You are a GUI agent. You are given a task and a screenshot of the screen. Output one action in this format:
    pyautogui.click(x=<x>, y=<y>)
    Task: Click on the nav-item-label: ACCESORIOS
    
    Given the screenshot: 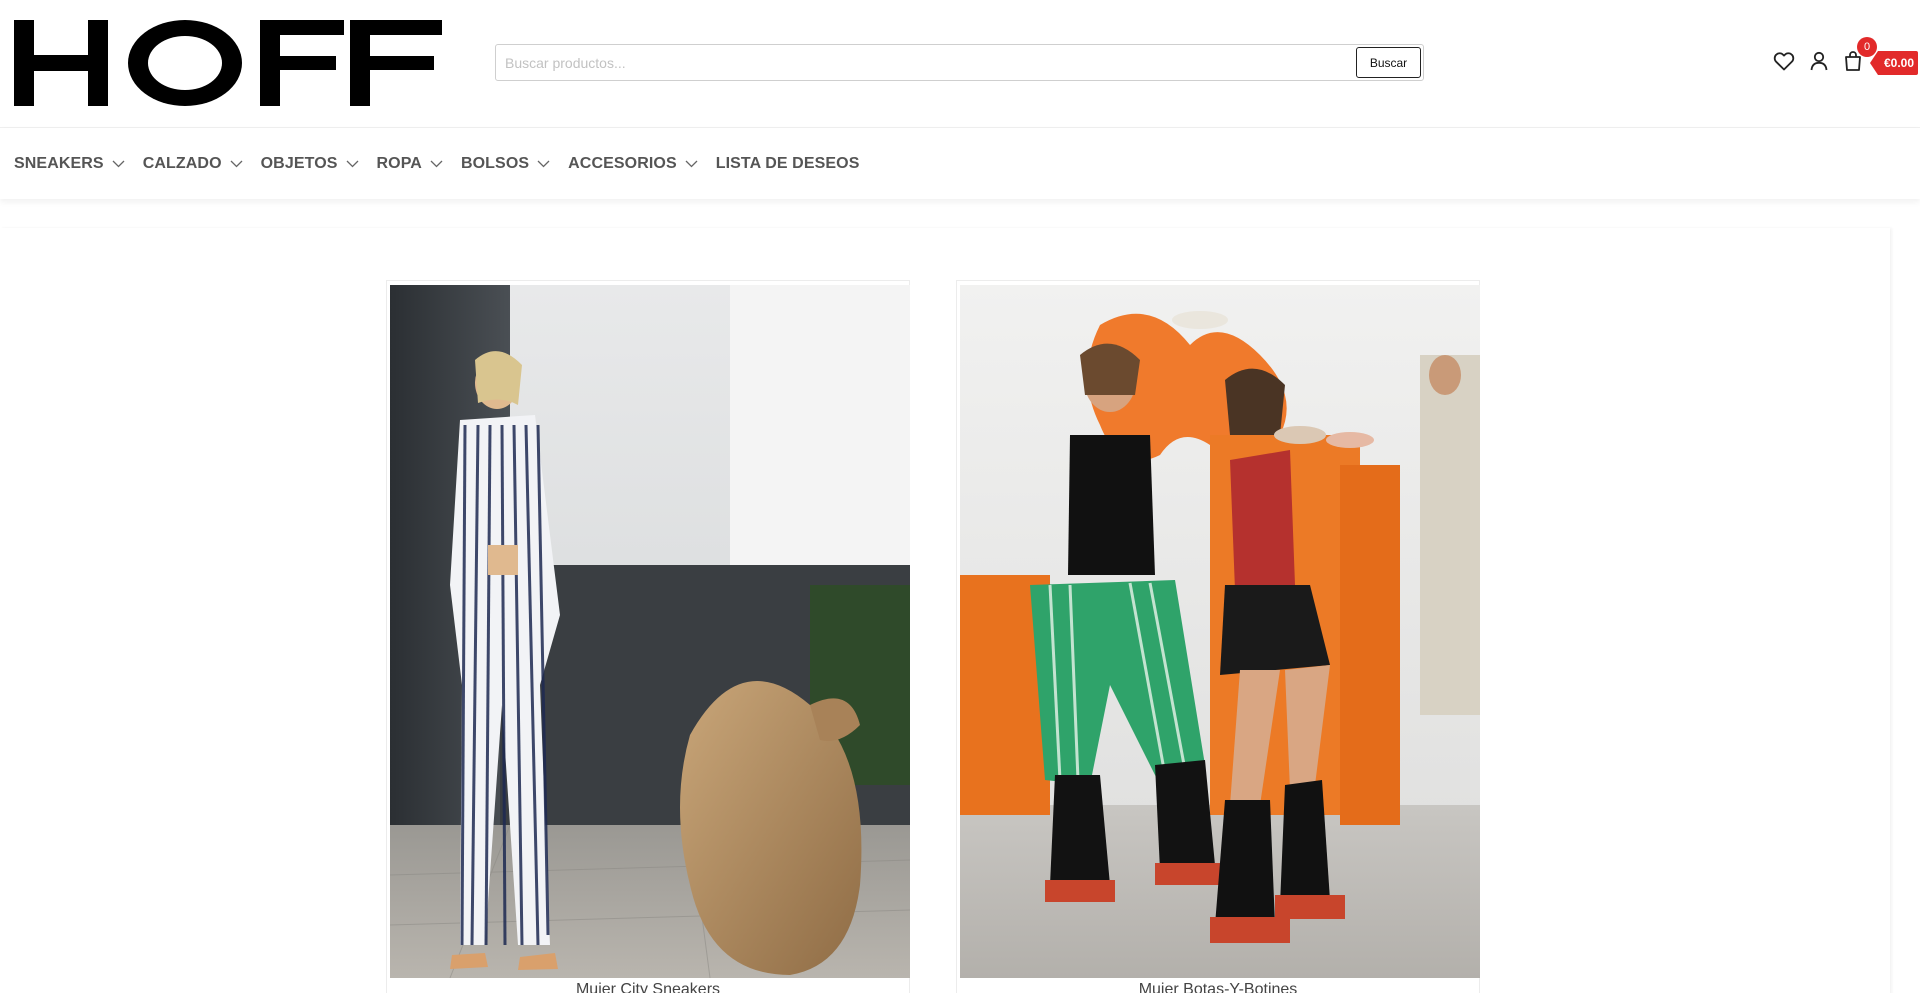 What is the action you would take?
    pyautogui.click(x=622, y=163)
    